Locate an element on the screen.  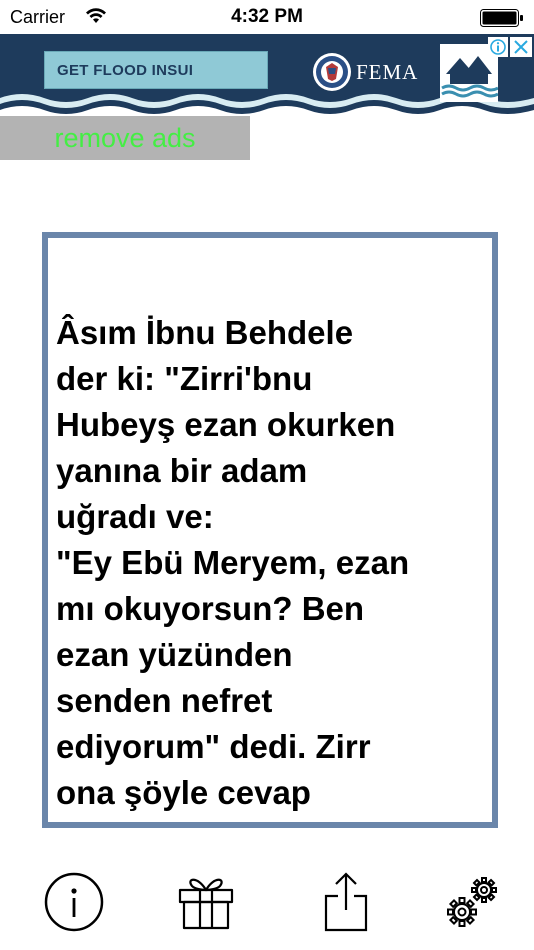
info-button is located at coordinates (74, 902).